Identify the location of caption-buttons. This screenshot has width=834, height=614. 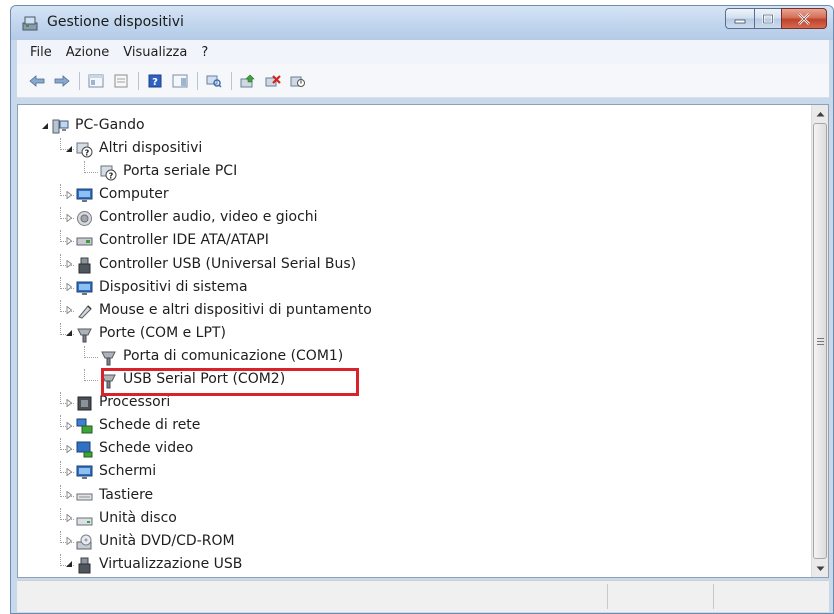
(776, 18).